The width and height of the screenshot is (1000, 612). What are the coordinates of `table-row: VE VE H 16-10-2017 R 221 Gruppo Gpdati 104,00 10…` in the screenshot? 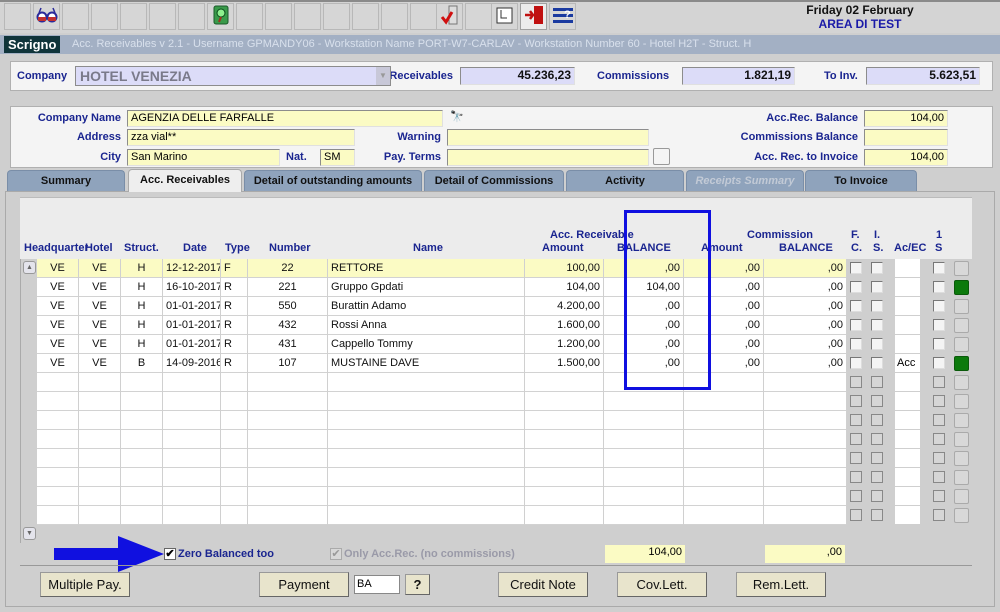 It's located at (442, 287).